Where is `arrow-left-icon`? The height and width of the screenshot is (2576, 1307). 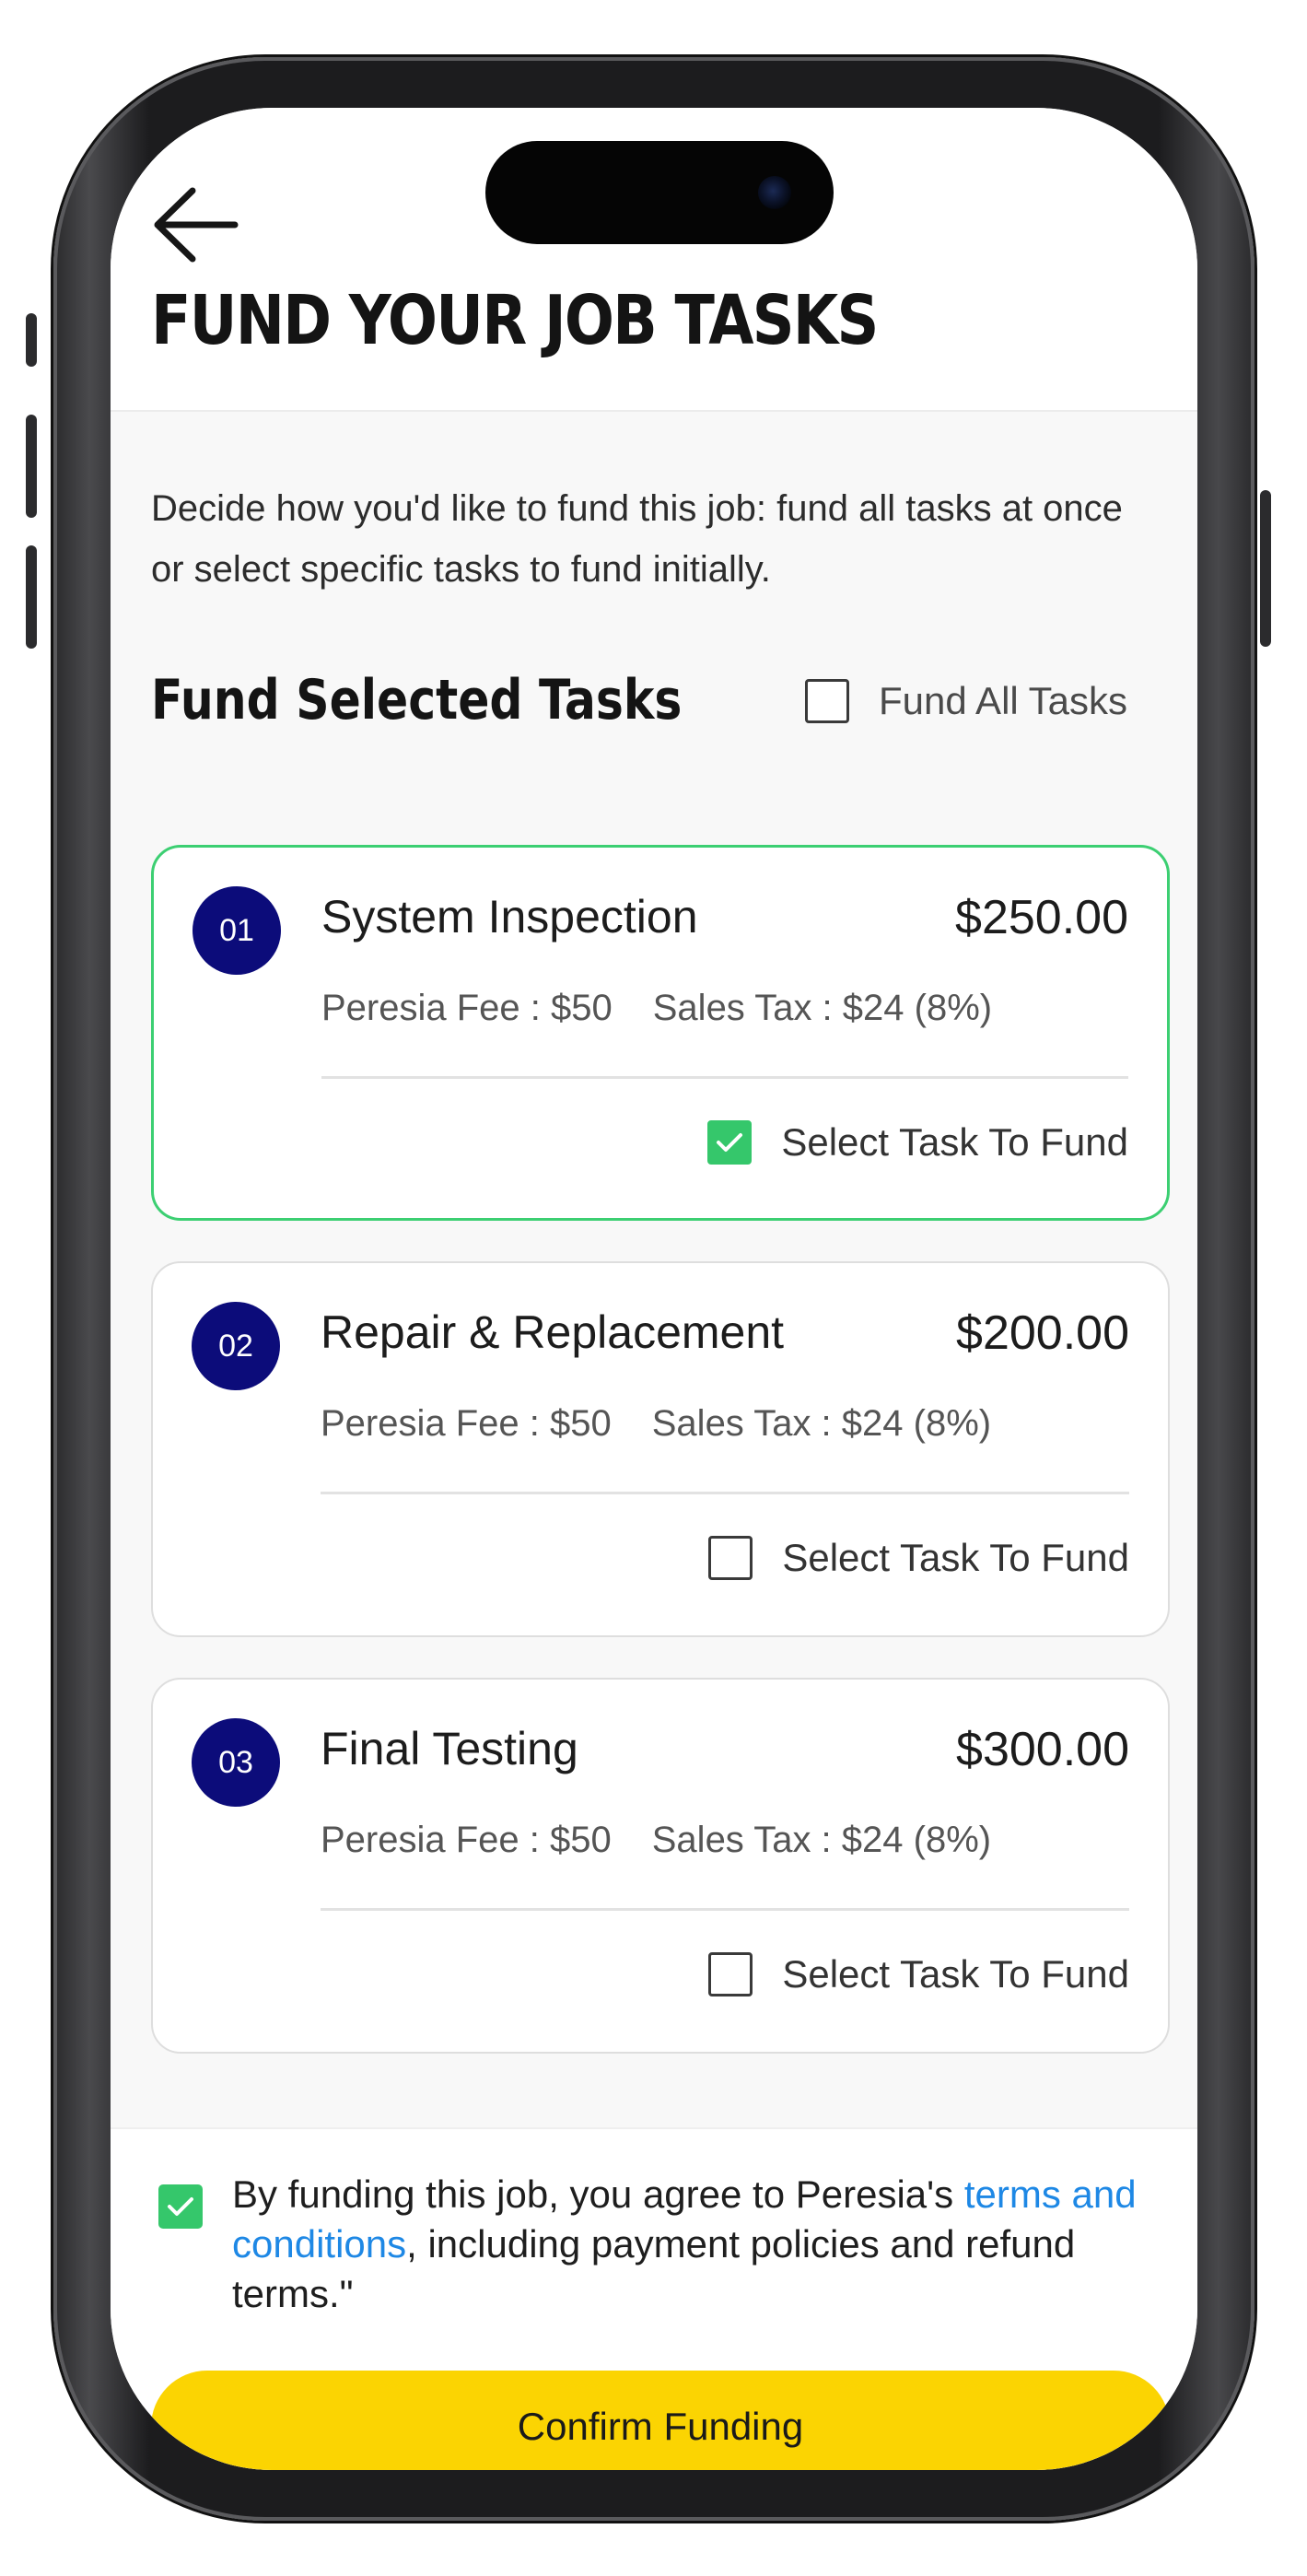
arrow-left-icon is located at coordinates (196, 225).